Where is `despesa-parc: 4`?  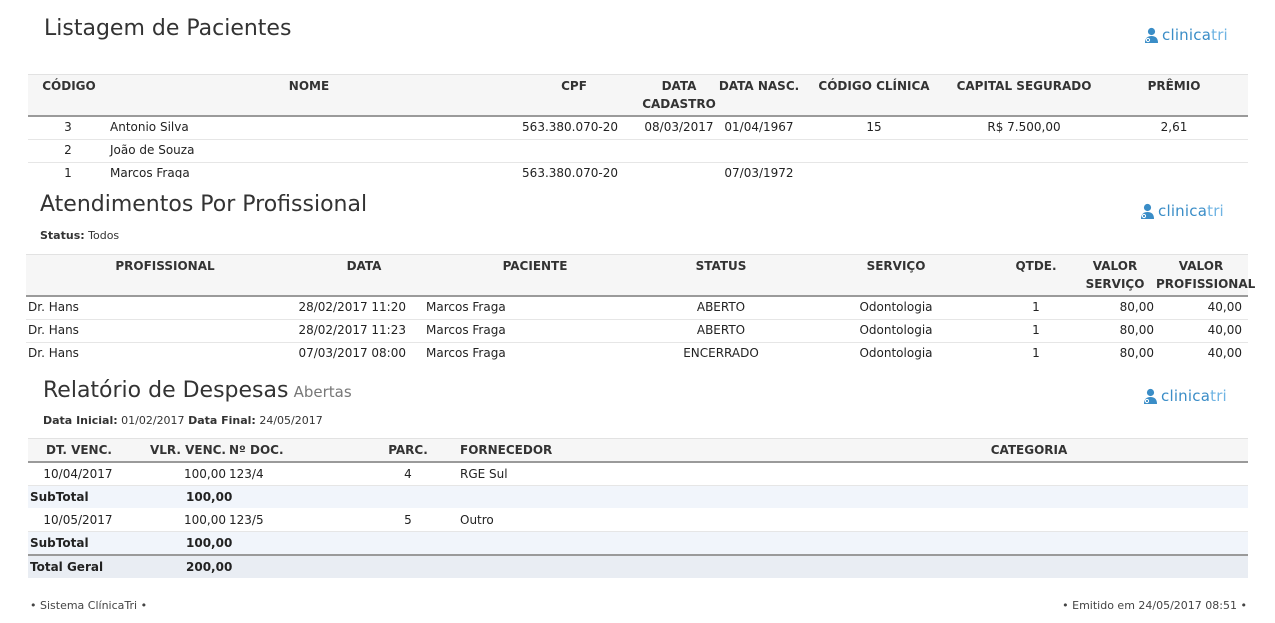 despesa-parc: 4 is located at coordinates (408, 474).